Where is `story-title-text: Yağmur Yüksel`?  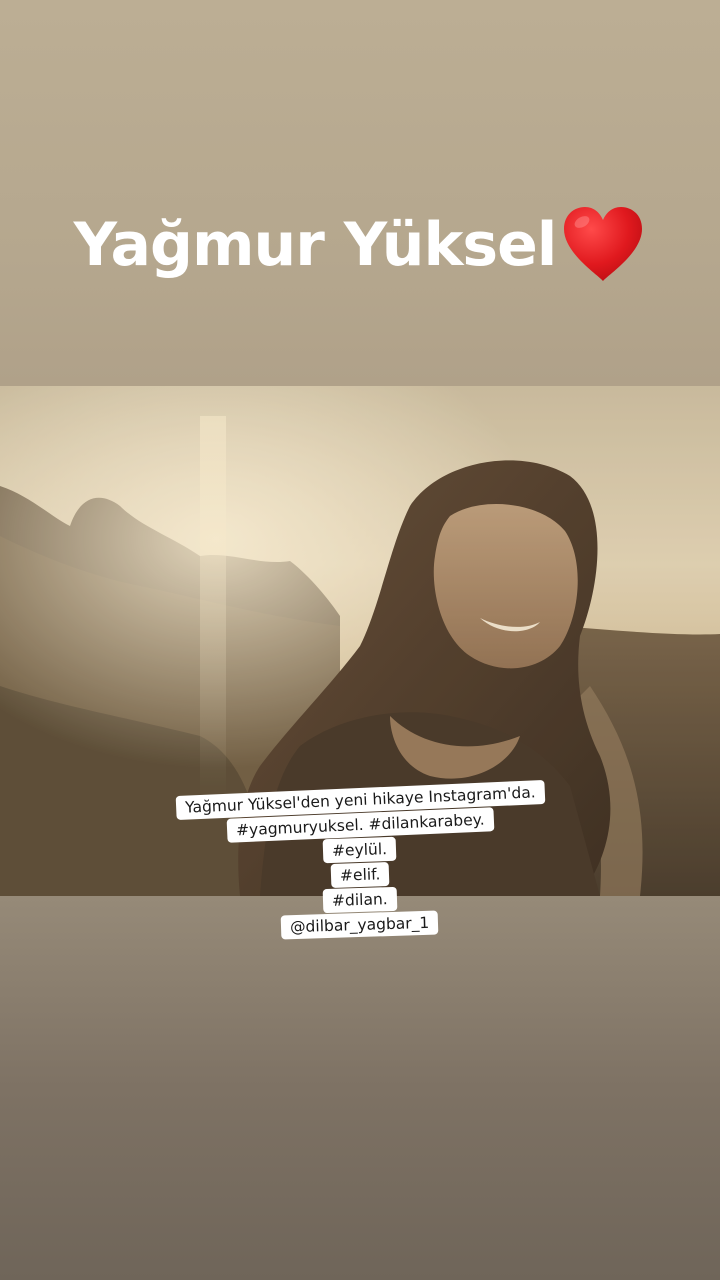
story-title-text: Yağmur Yüksel is located at coordinates (315, 245).